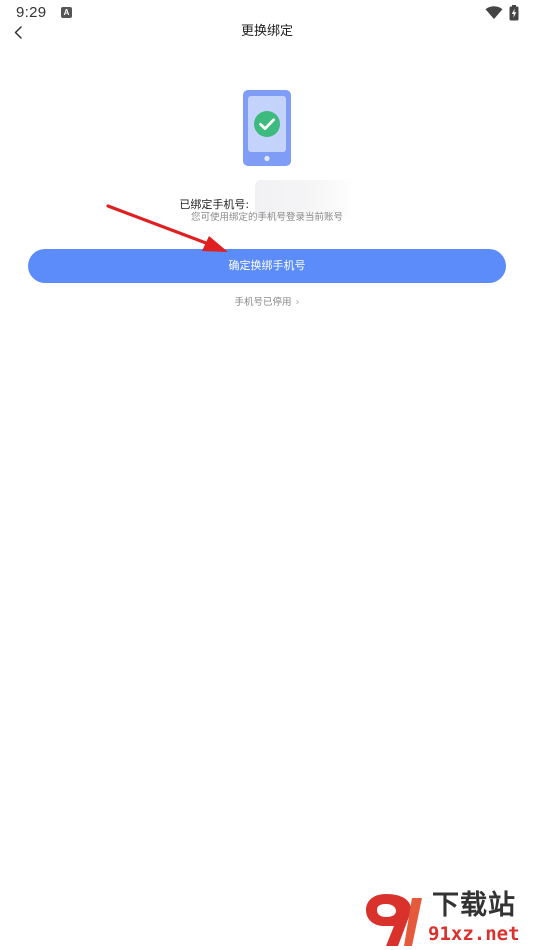 This screenshot has width=534, height=950. I want to click on bound-number-label: 已绑定手机号:, so click(214, 204).